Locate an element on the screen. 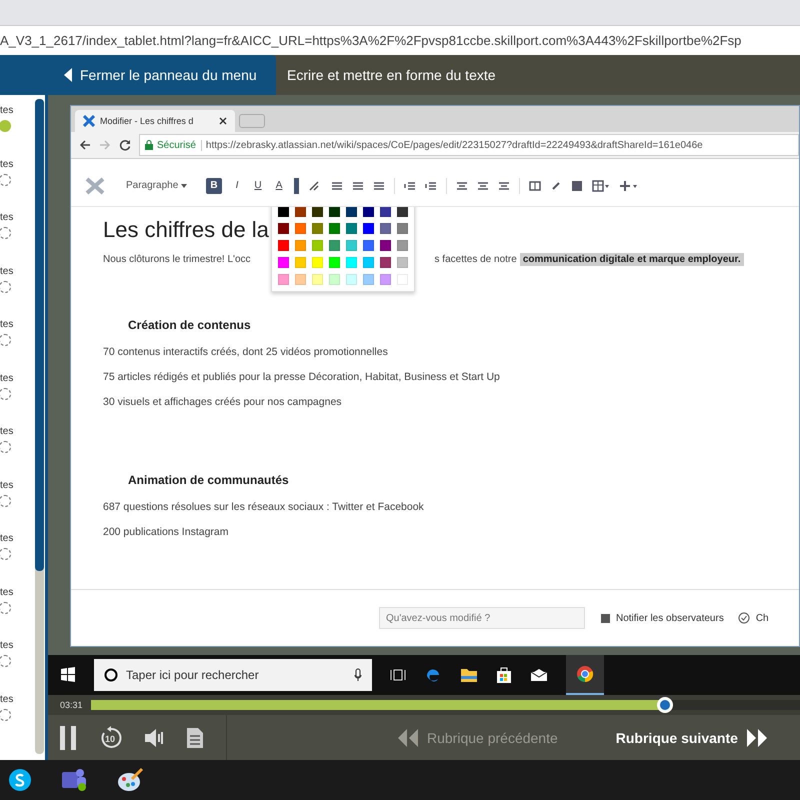  new-tab-button is located at coordinates (252, 121).